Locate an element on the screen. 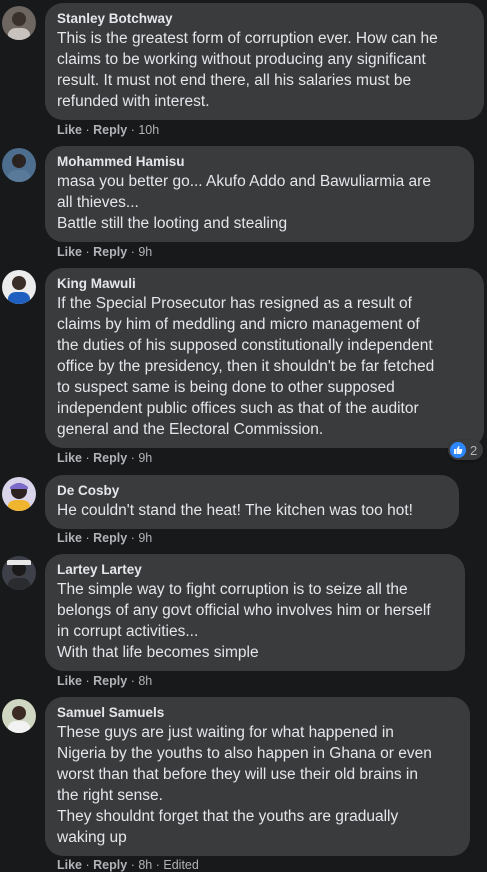  comment-author: King Mawuli is located at coordinates (264, 284).